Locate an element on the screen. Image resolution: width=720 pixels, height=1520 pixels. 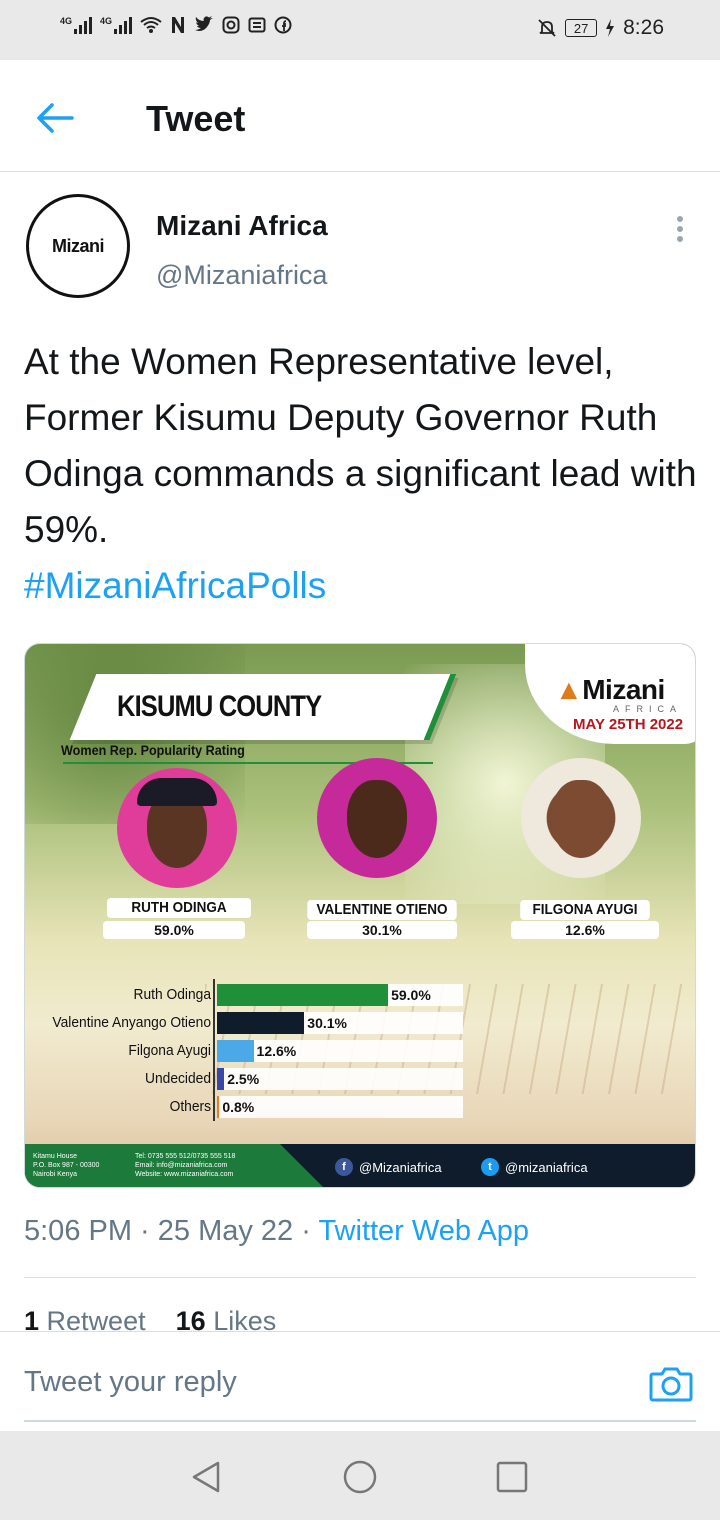
candidate-photo-ruth is located at coordinates (177, 828).